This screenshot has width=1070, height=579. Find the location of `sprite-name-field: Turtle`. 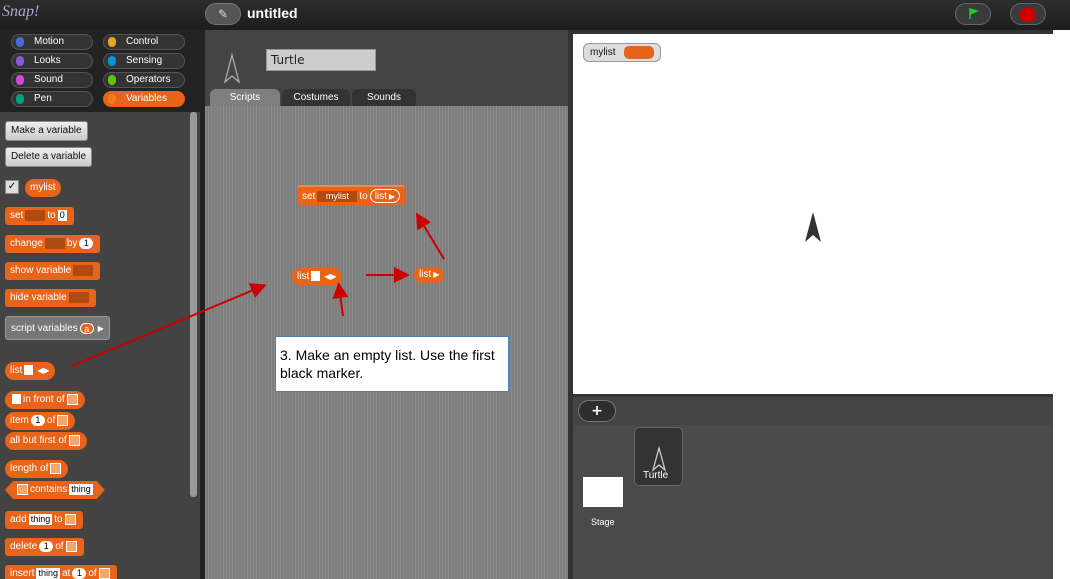

sprite-name-field: Turtle is located at coordinates (321, 60).